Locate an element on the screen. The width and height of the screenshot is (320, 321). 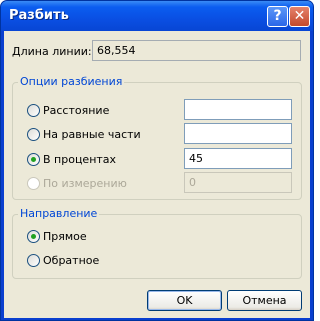
direction-reverse-label: Обратное is located at coordinates (71, 260).